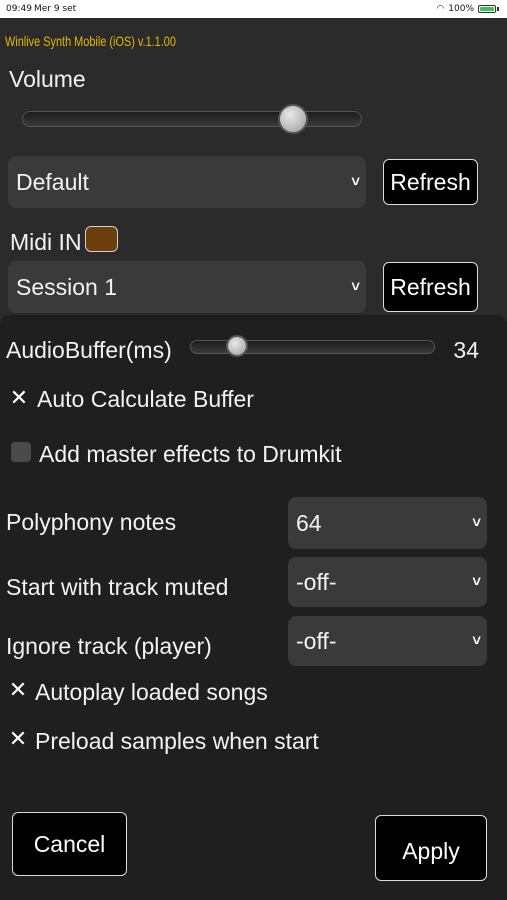 This screenshot has width=507, height=900. I want to click on status-right: ◠ 100%, so click(467, 9).